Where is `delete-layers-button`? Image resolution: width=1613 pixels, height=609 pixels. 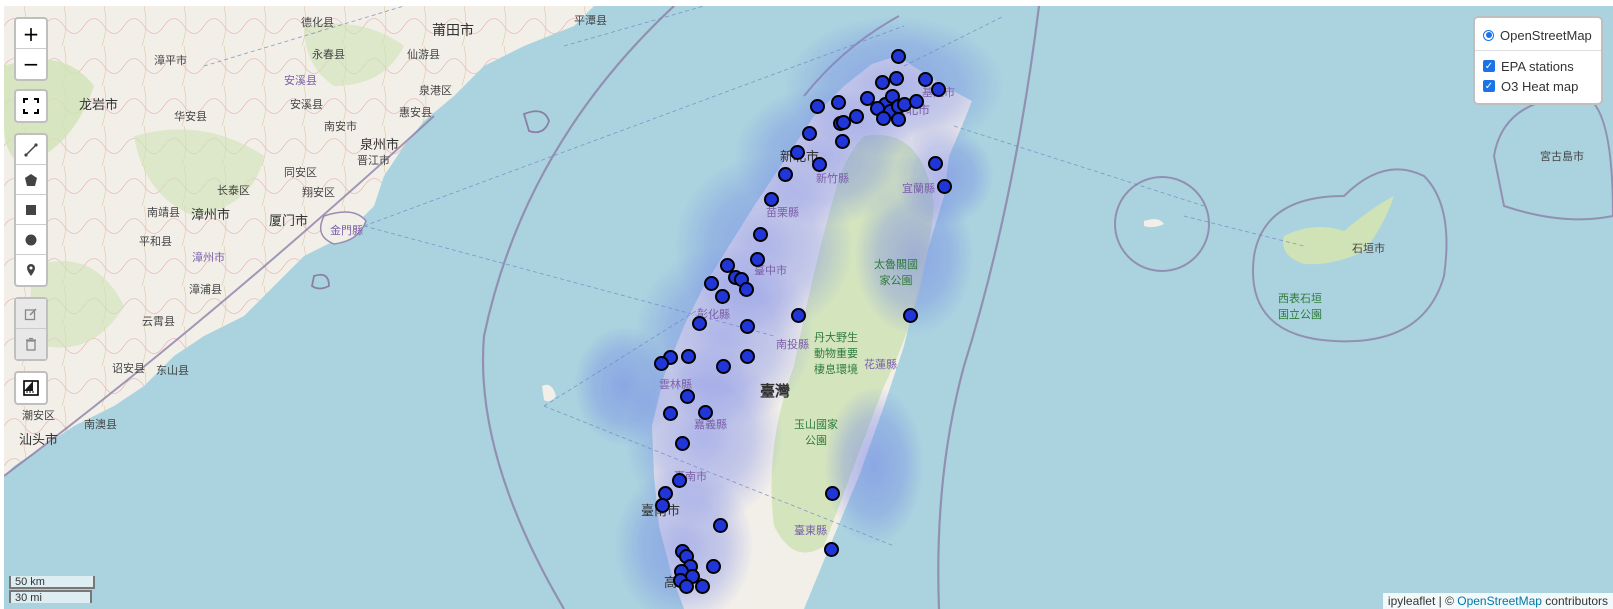 delete-layers-button is located at coordinates (31, 344).